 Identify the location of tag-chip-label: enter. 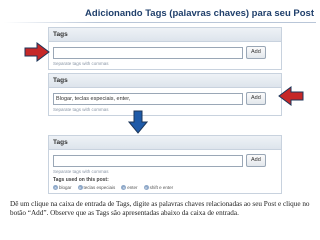
(132, 187).